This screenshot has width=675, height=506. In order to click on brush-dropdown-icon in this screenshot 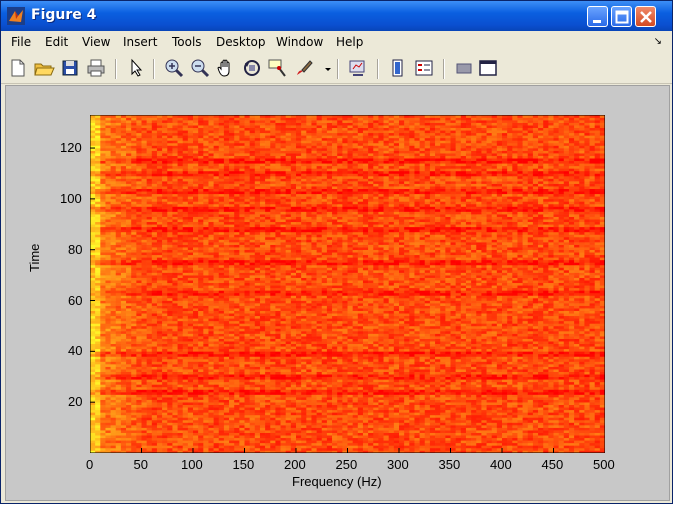, I will do `click(324, 68)`.